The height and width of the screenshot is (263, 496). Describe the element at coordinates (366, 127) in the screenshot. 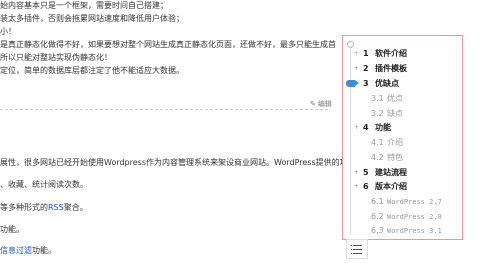

I see `toc-item-number: 4` at that location.